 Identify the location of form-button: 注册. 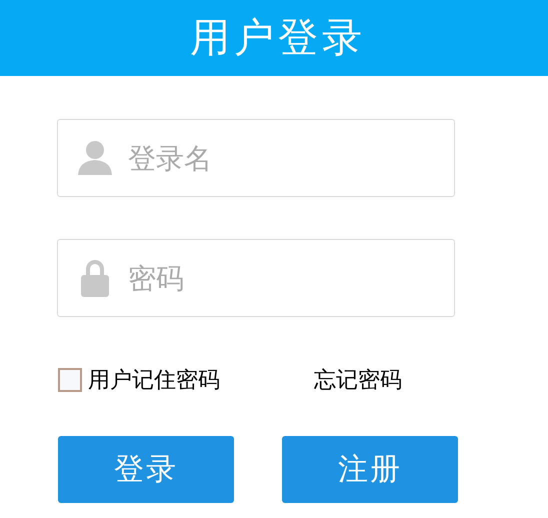
(370, 469).